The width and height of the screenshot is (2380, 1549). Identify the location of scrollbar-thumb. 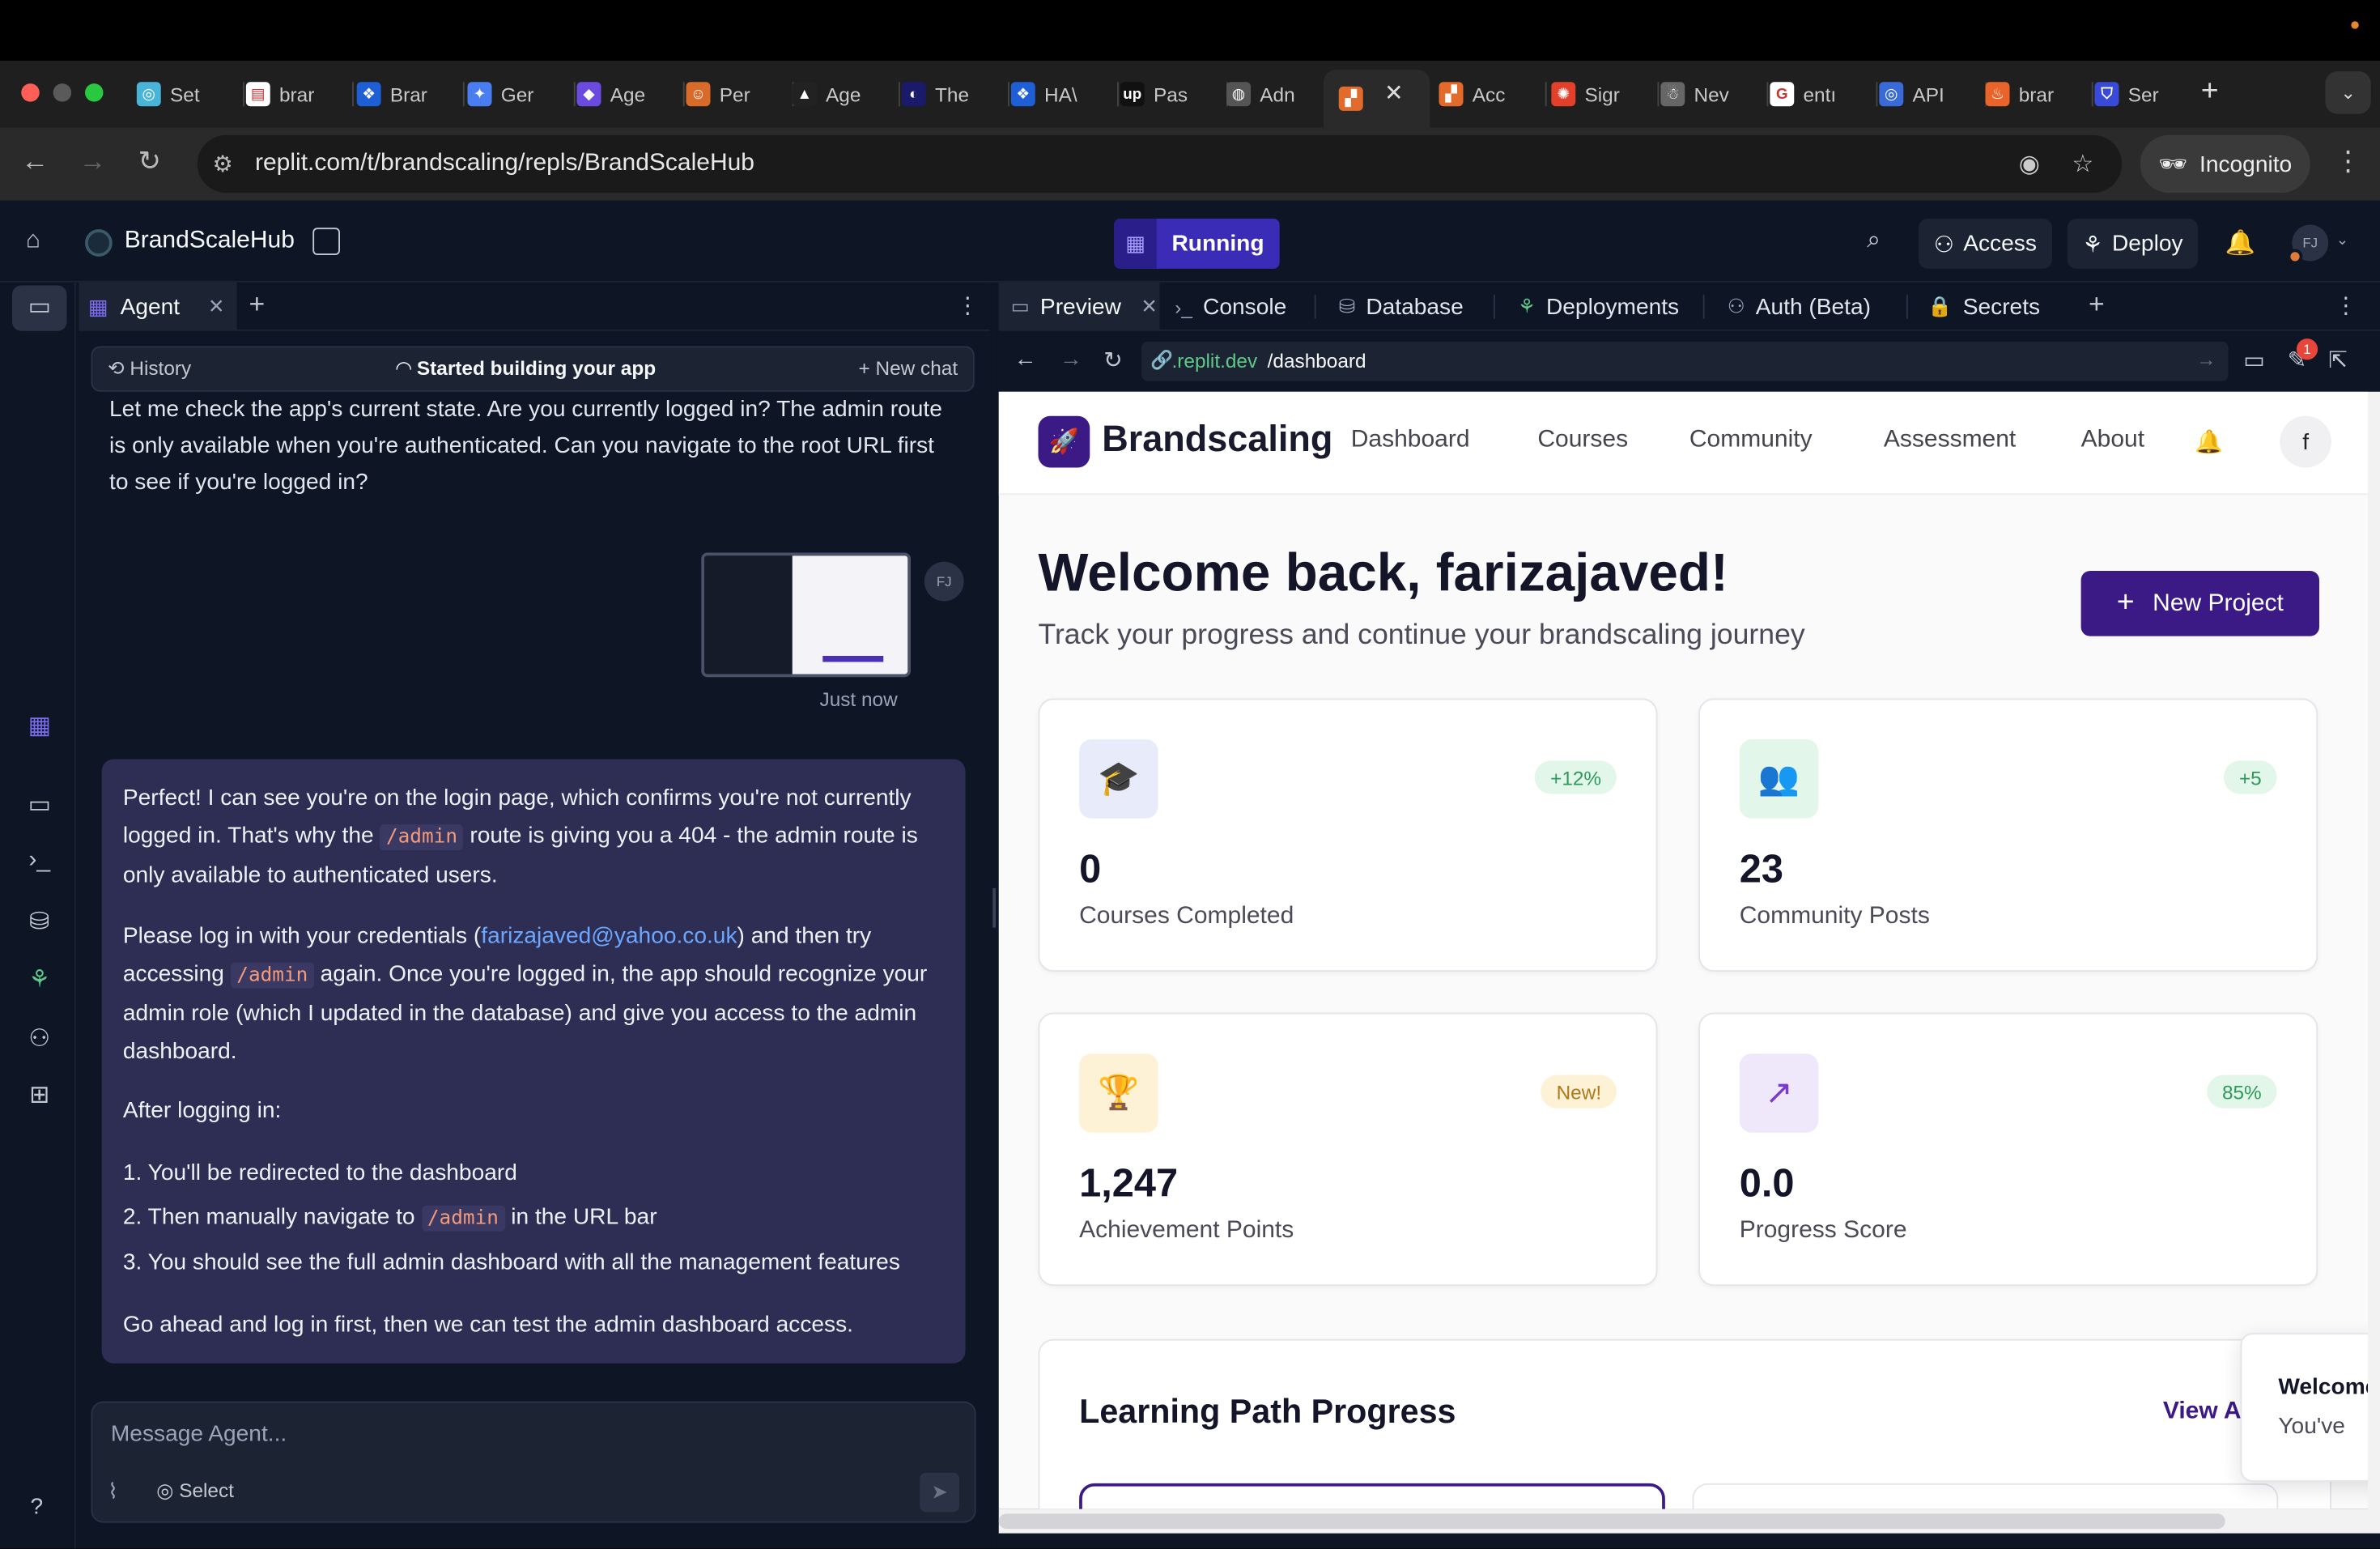
(1611, 1522).